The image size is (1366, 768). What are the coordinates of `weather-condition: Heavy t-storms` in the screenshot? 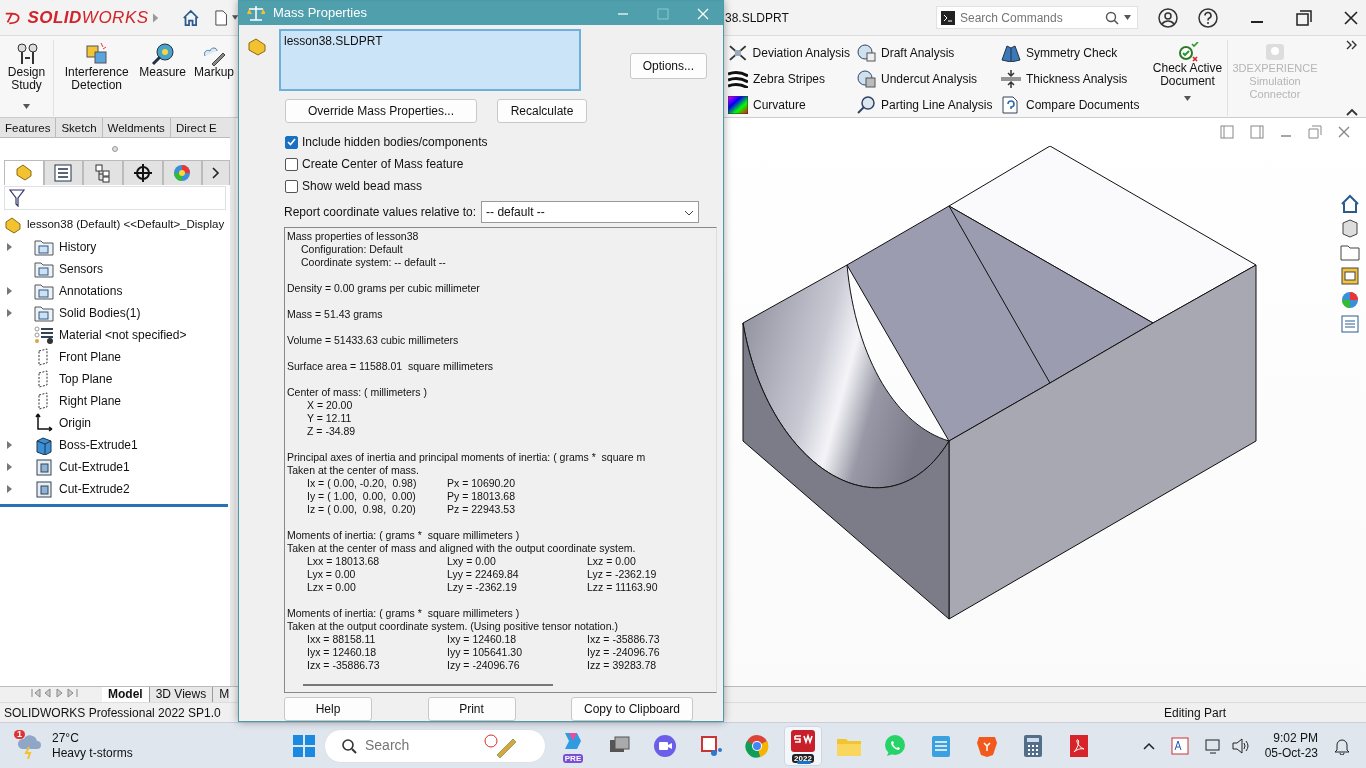 It's located at (92, 753).